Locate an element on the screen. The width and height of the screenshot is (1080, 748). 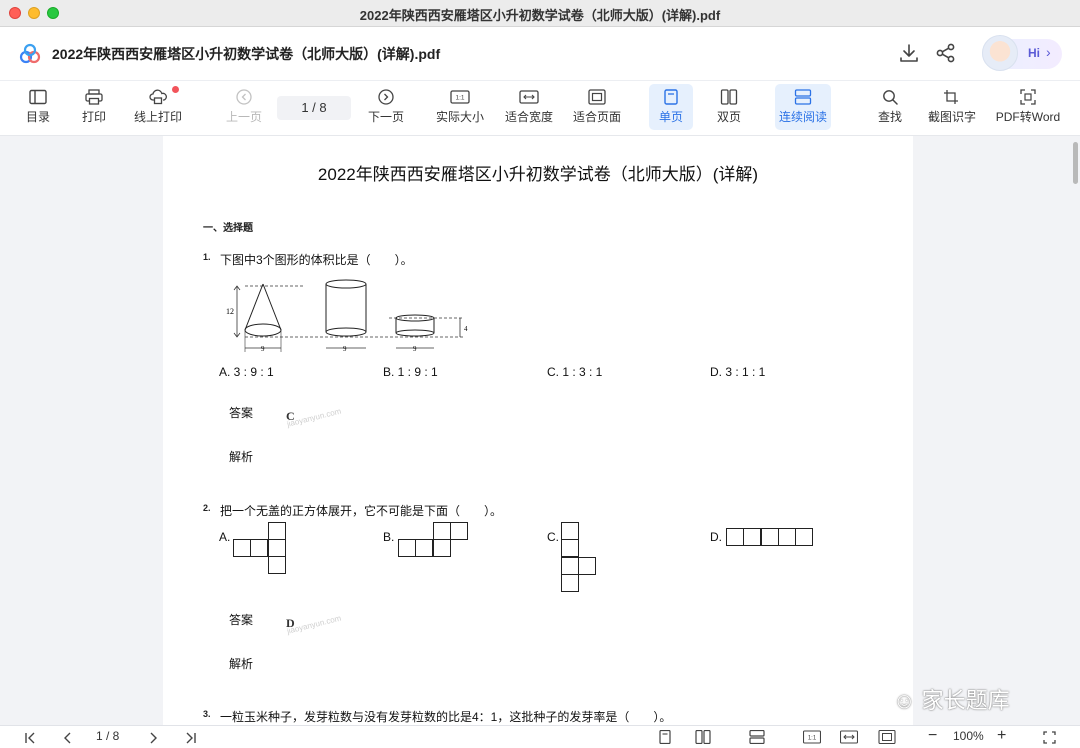
double-page-label: 双页 is located at coordinates (728, 117).